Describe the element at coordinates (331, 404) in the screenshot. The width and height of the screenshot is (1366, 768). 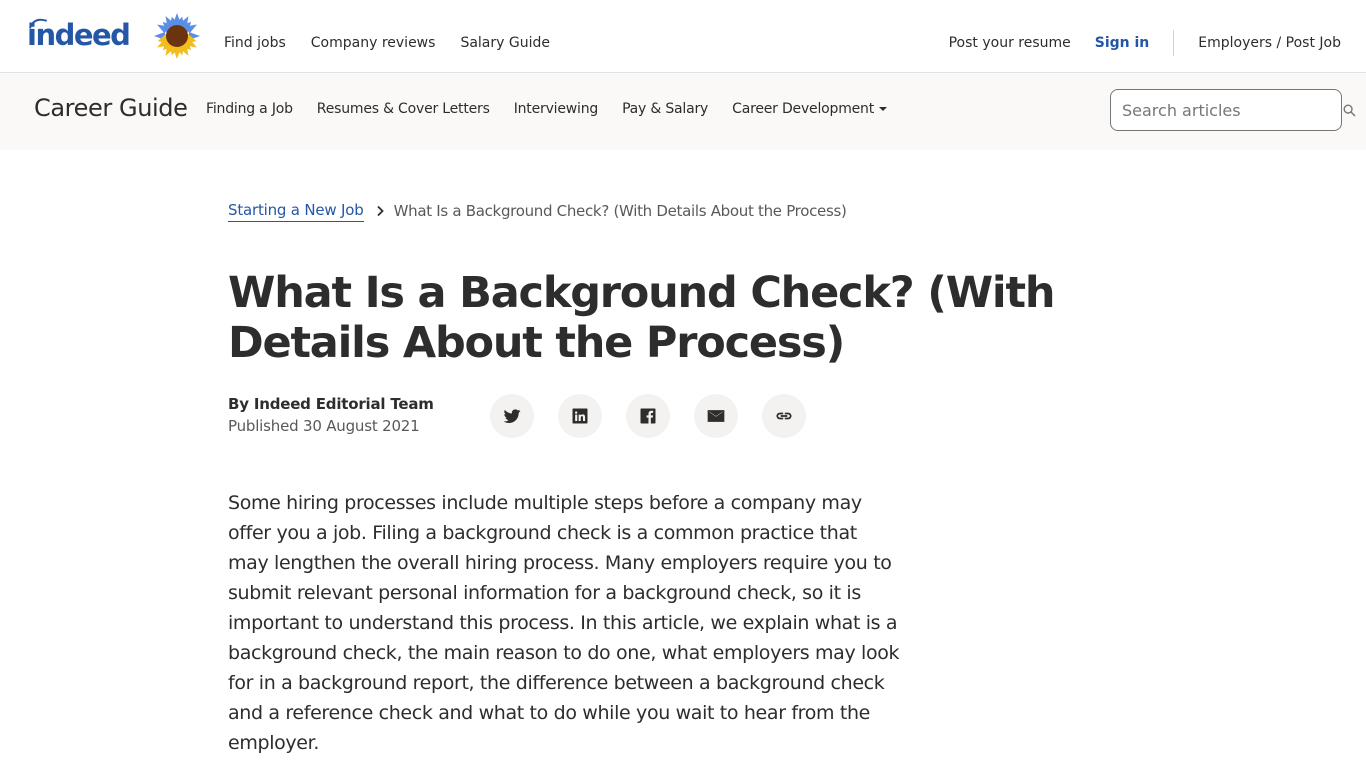
I see `author: By Indeed Editorial Team` at that location.